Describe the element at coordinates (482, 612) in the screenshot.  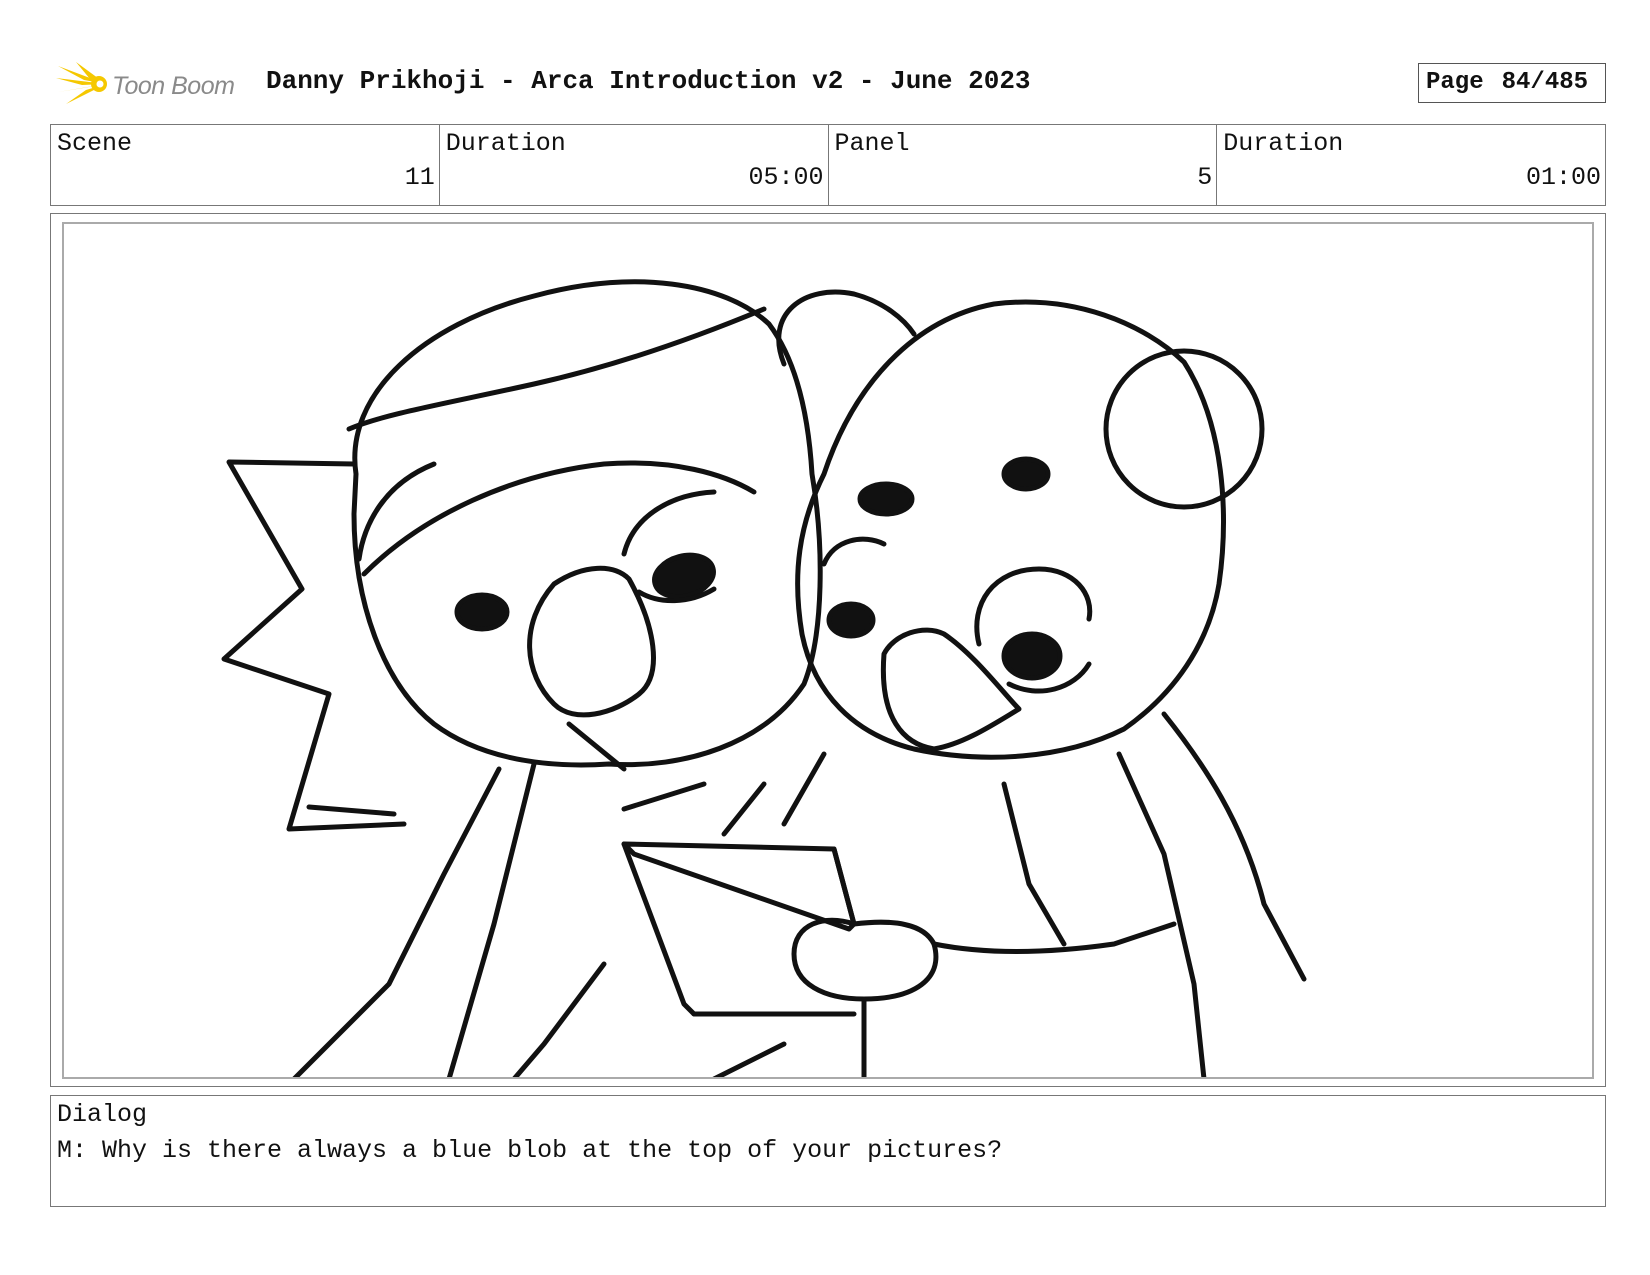
I see `sketch-girl-eye-left` at that location.